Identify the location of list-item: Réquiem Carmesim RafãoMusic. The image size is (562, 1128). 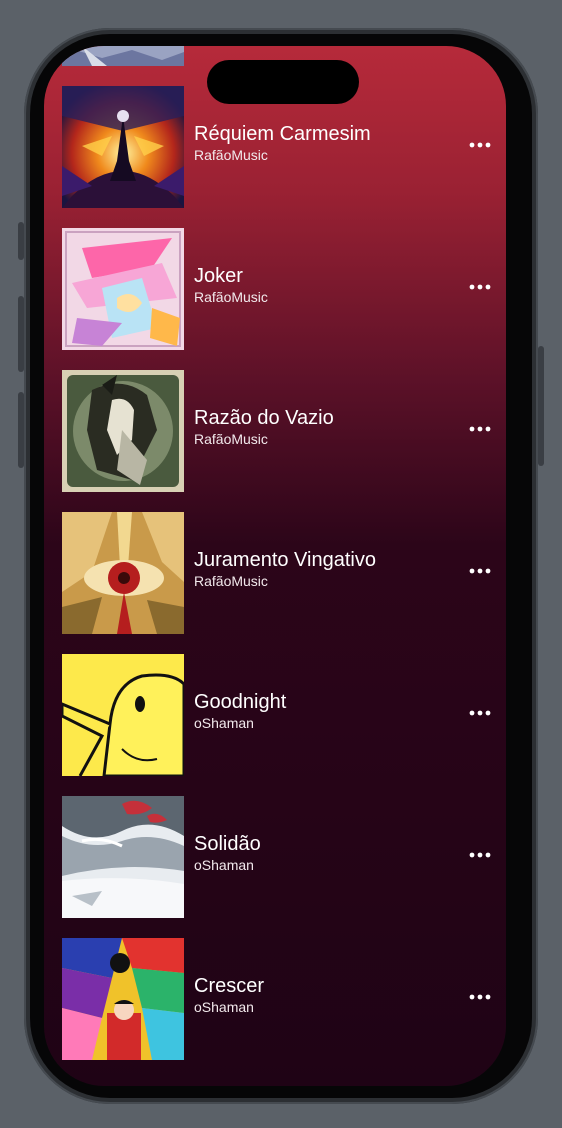
(282, 147).